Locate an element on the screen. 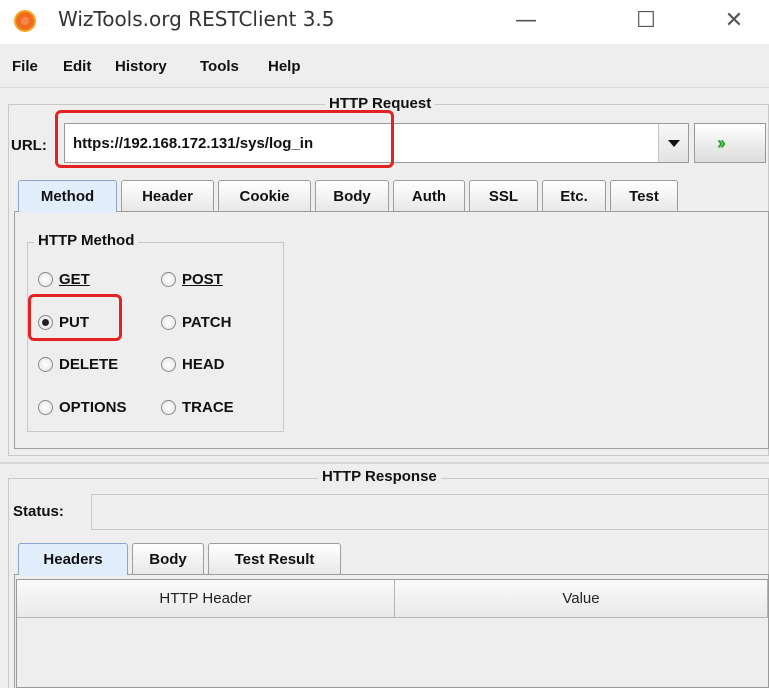 The image size is (769, 688). radio-head: HEAD is located at coordinates (193, 364).